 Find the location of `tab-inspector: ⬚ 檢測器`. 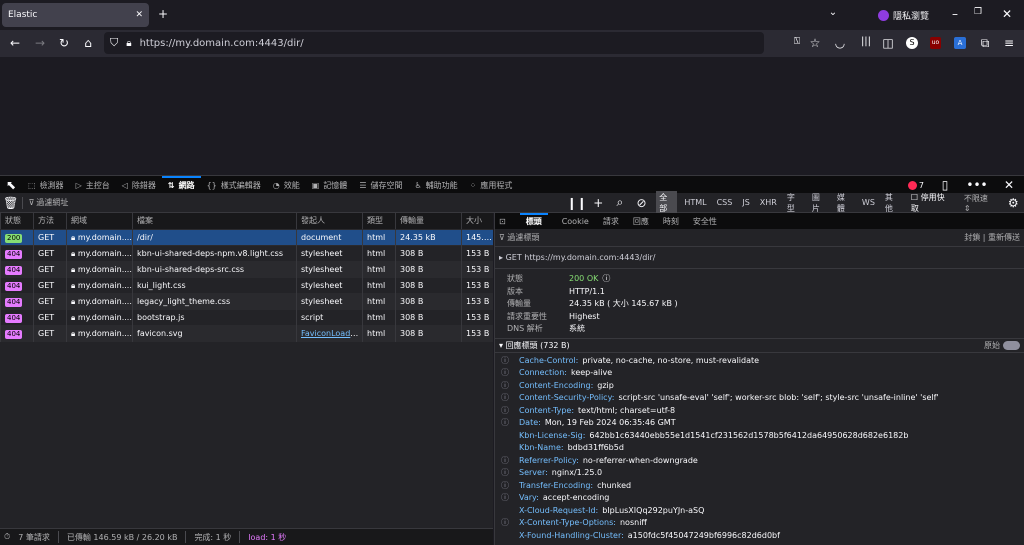

tab-inspector: ⬚ 檢測器 is located at coordinates (46, 185).